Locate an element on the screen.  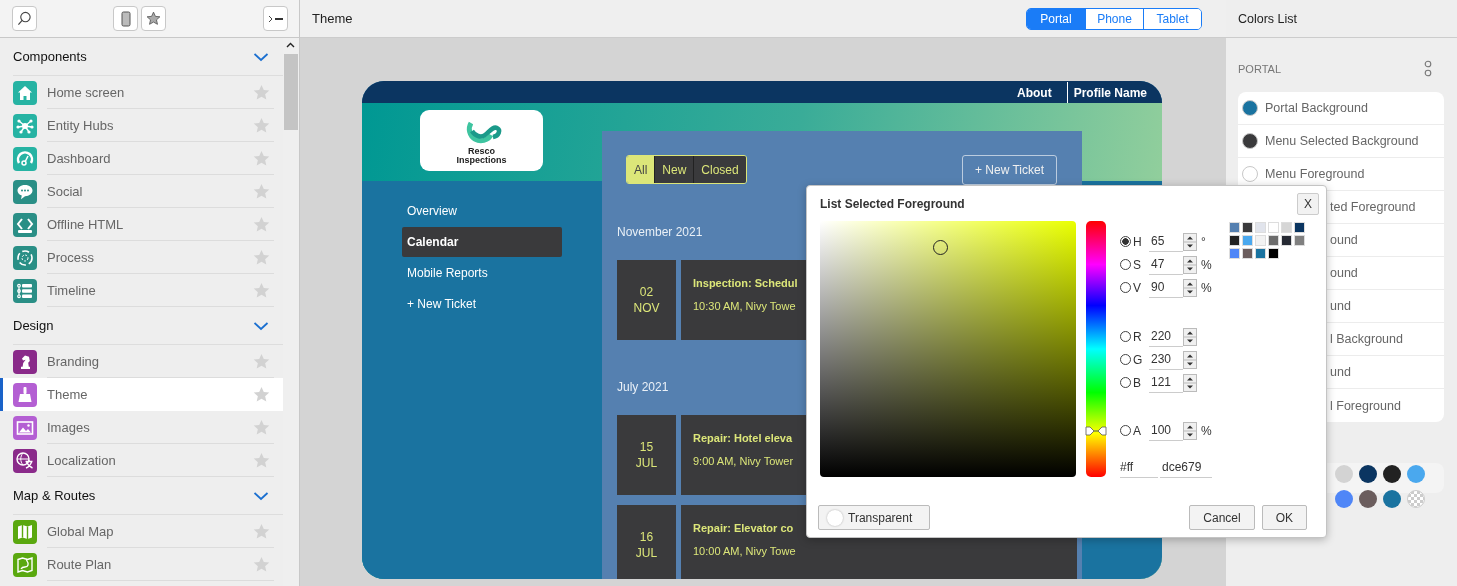
sidebar-item: Dashboard is located at coordinates (141, 158).